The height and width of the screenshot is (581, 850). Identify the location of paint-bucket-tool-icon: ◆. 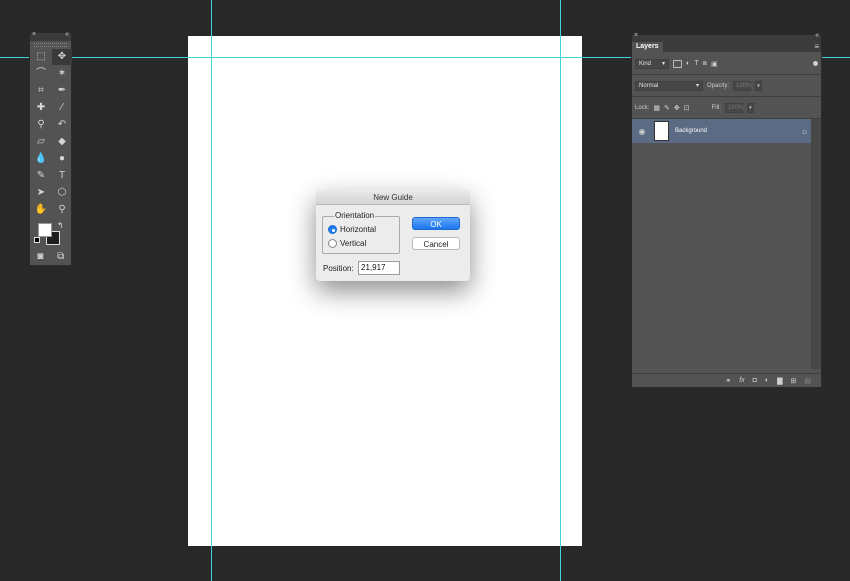
(62, 142).